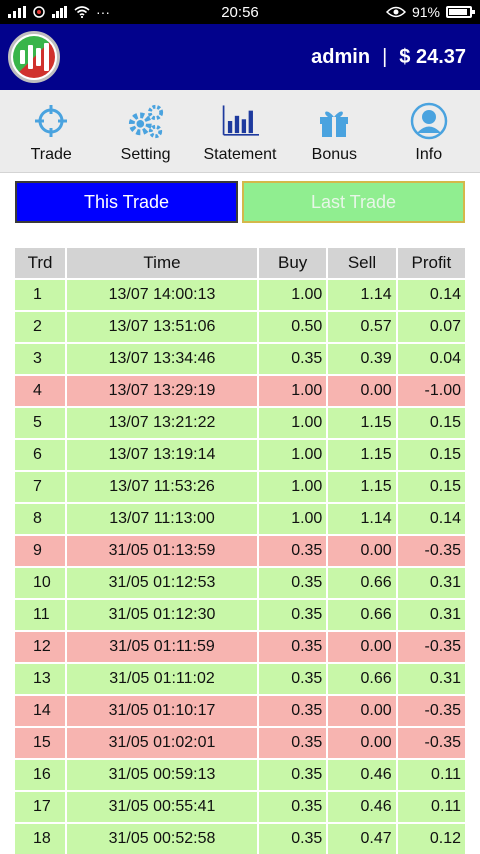 Image resolution: width=480 pixels, height=854 pixels. Describe the element at coordinates (40, 391) in the screenshot. I see `cell-trd: 4` at that location.